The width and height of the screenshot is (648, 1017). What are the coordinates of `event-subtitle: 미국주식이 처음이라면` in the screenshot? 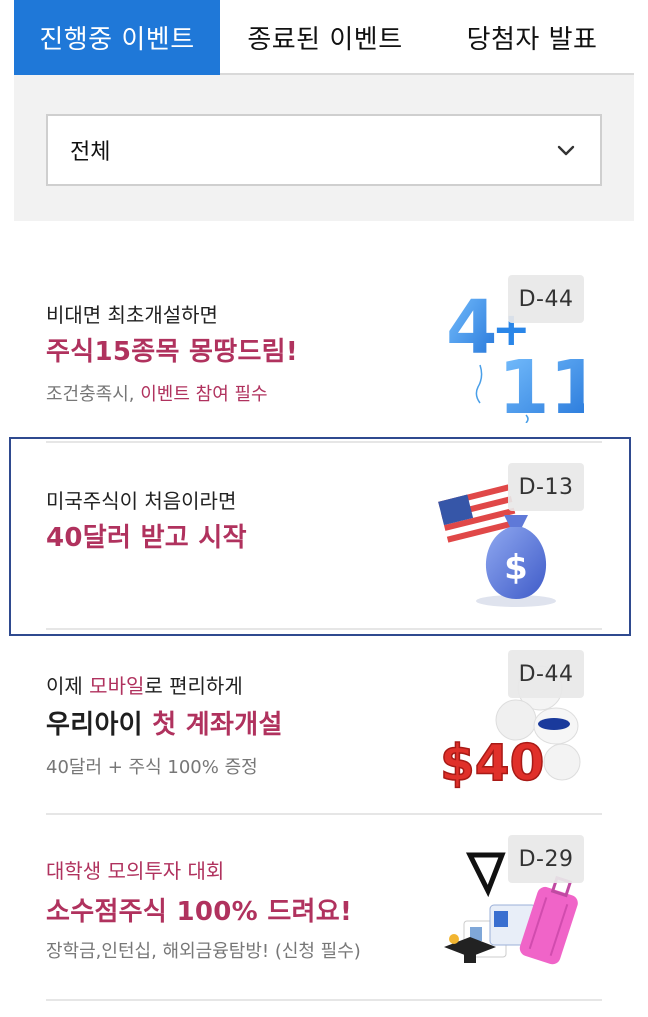 It's located at (141, 501).